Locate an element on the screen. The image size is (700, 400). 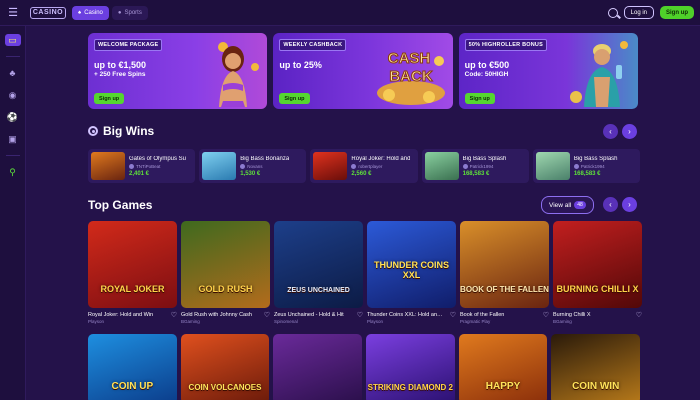
svg-text: BACK is located at coordinates (410, 76).